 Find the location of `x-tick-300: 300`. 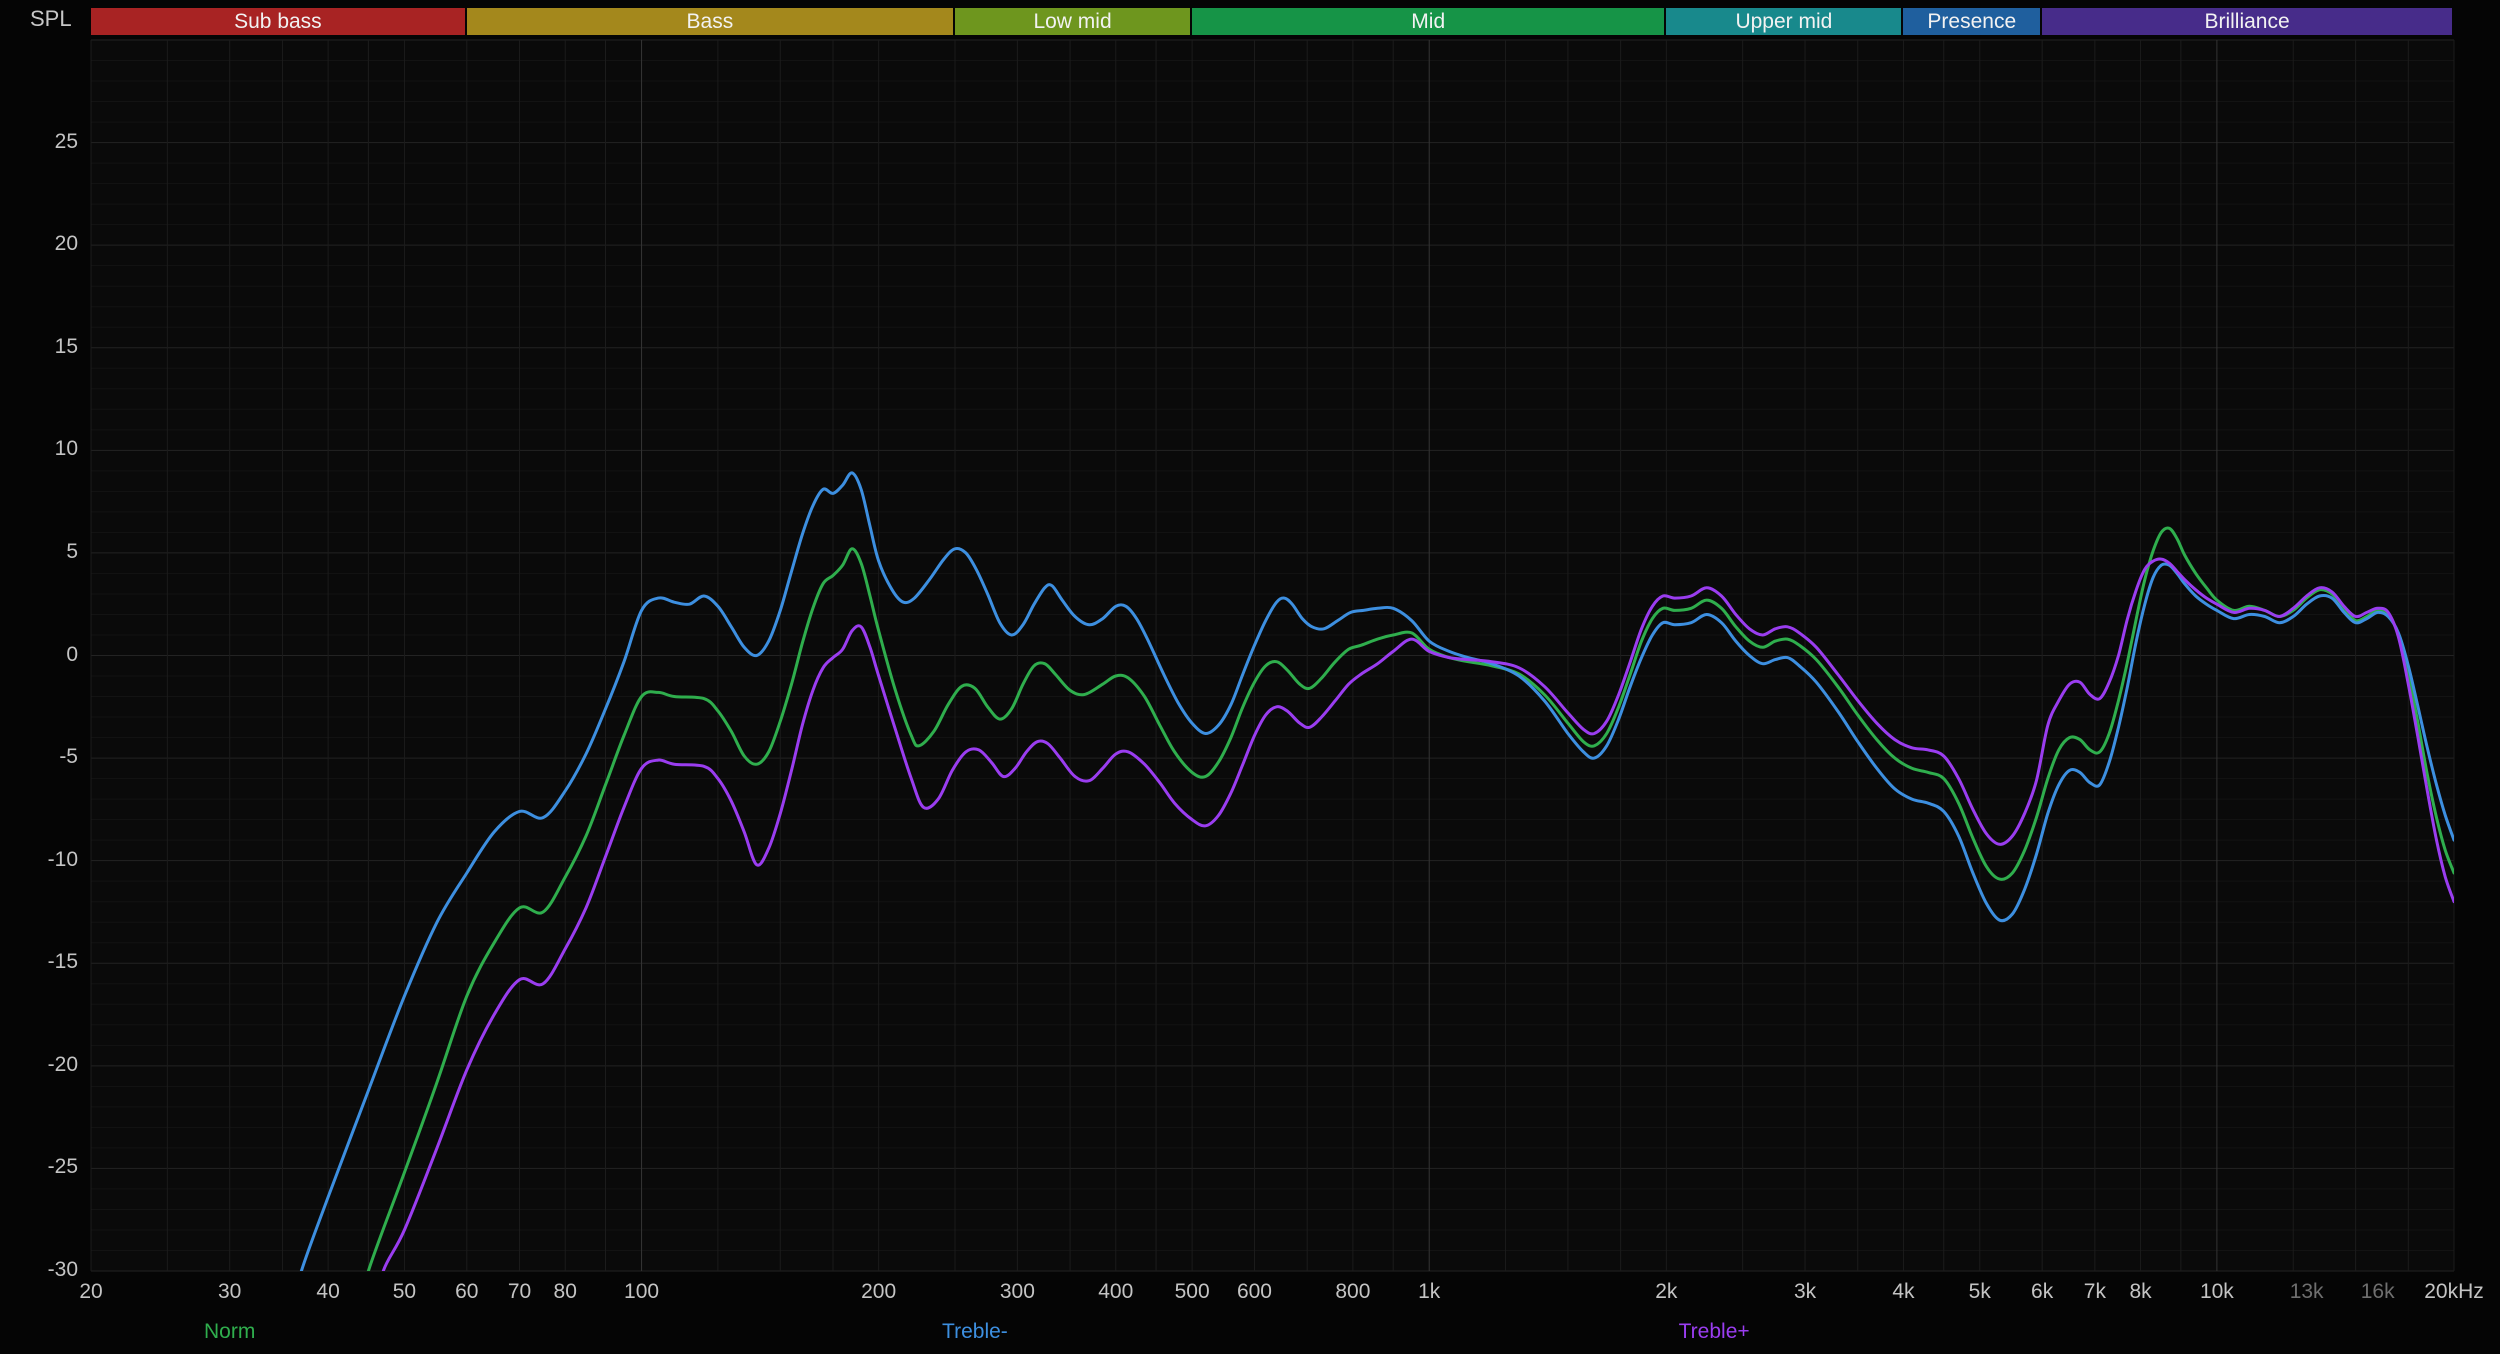

x-tick-300: 300 is located at coordinates (1017, 1291).